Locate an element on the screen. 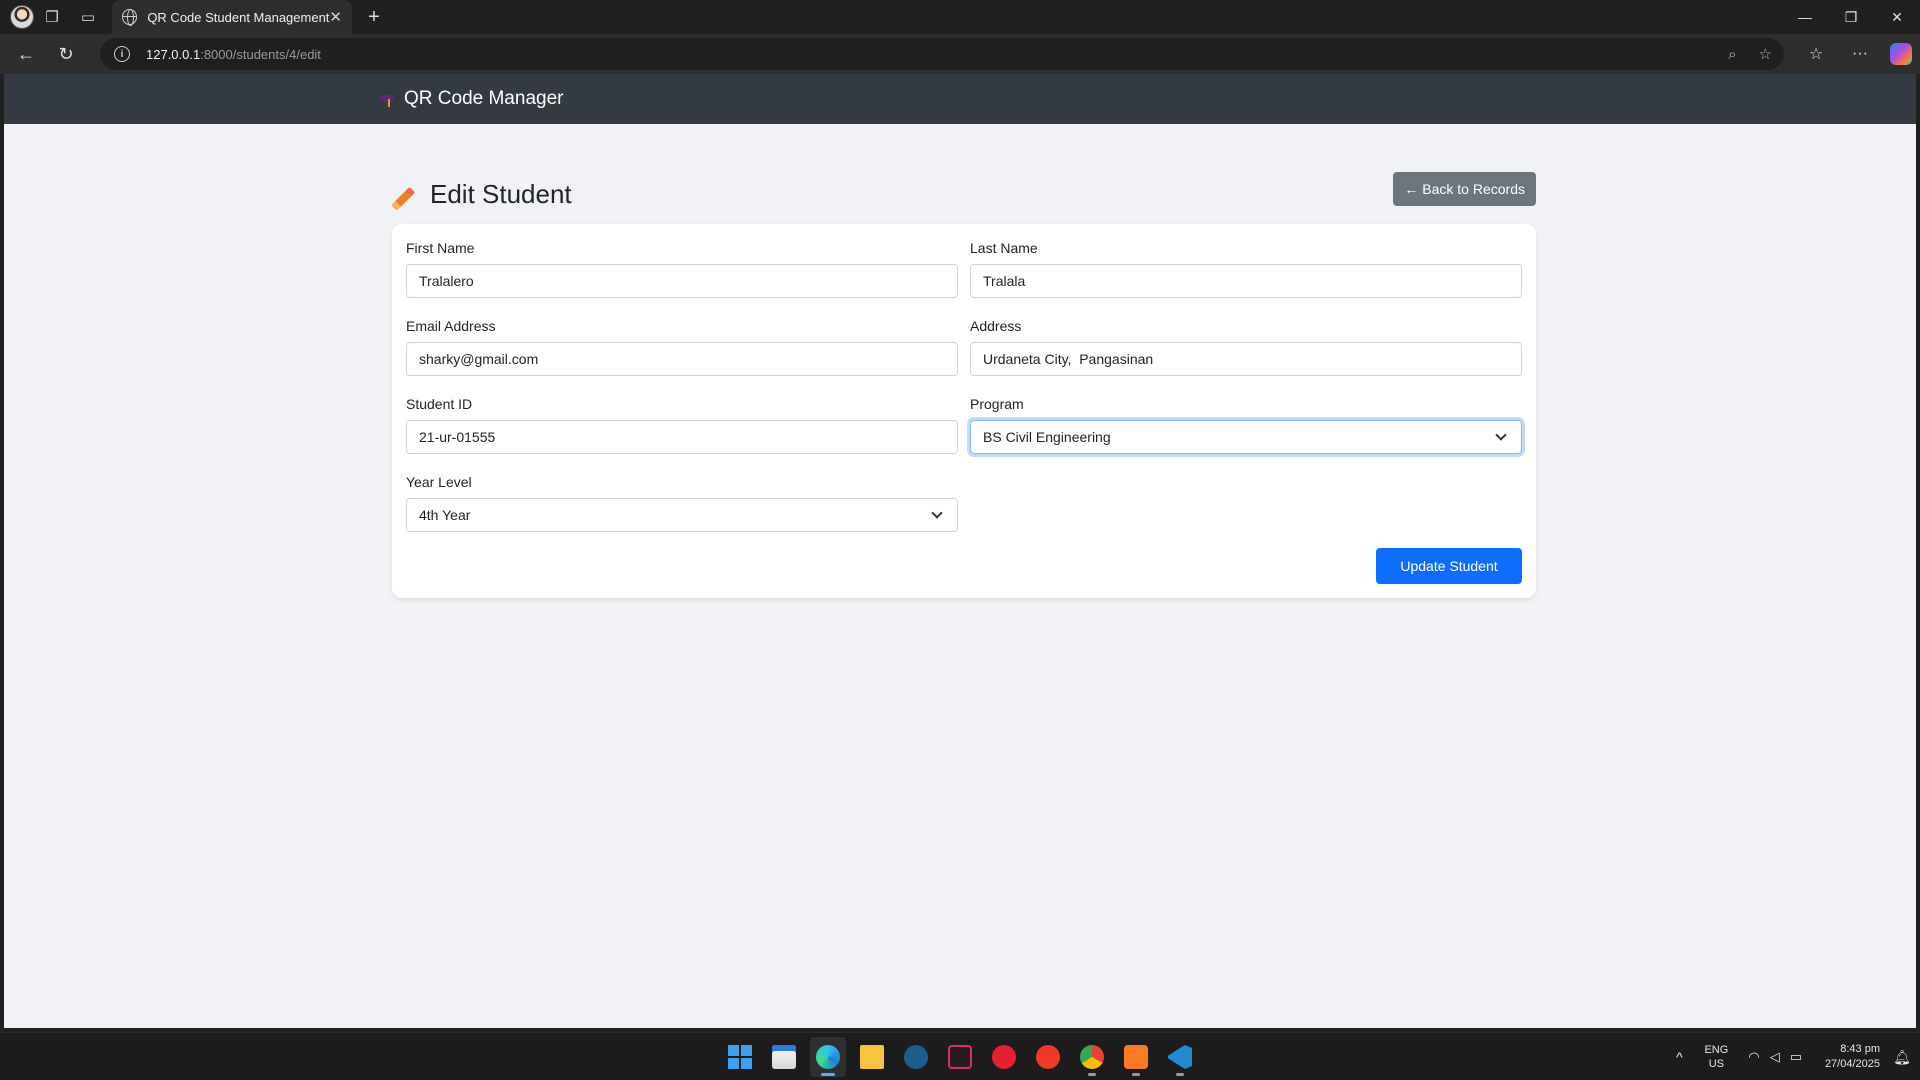 The height and width of the screenshot is (1080, 1920). student-id-group: Student ID 21-ur-01555 is located at coordinates (682, 424).